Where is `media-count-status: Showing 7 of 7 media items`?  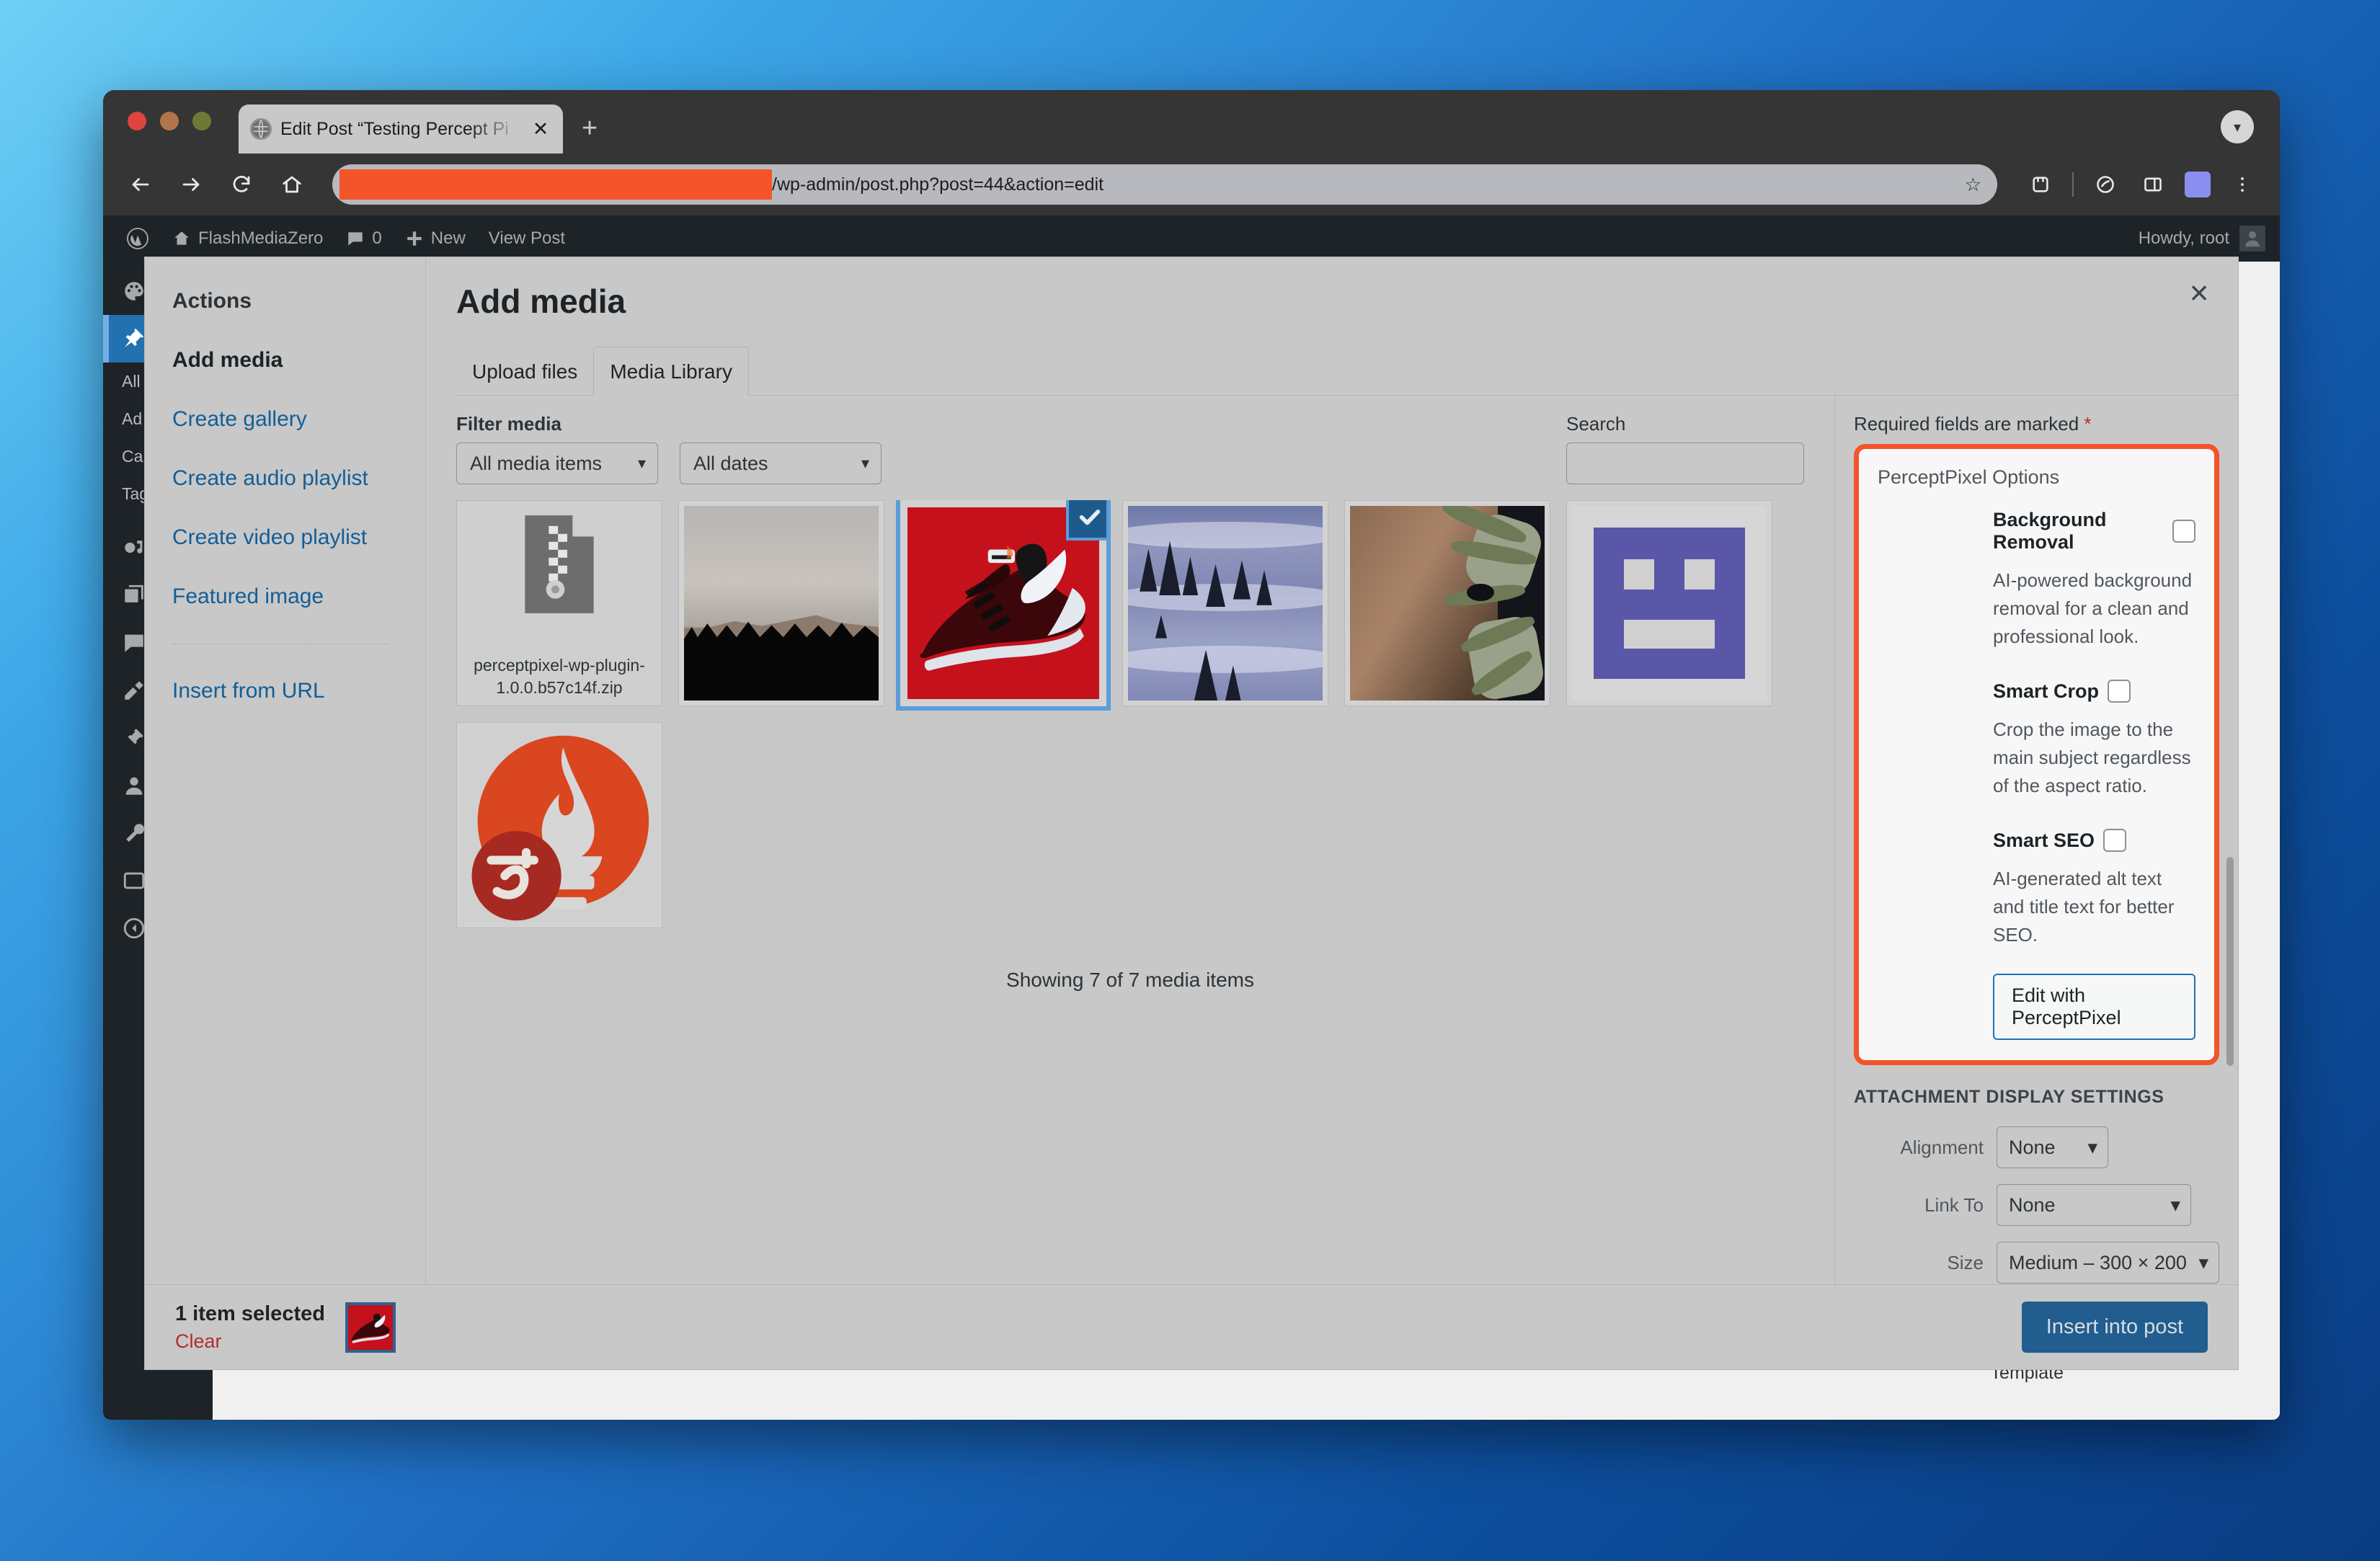 media-count-status: Showing 7 of 7 media items is located at coordinates (1130, 980).